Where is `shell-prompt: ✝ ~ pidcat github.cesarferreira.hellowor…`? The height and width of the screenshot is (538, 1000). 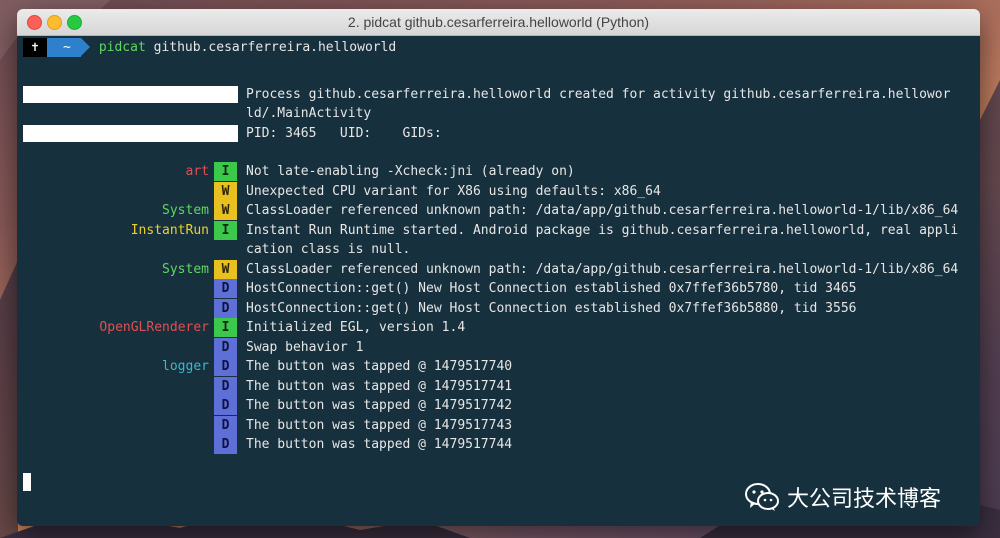 shell-prompt: ✝ ~ pidcat github.cesarferreira.hellowor… is located at coordinates (209, 47).